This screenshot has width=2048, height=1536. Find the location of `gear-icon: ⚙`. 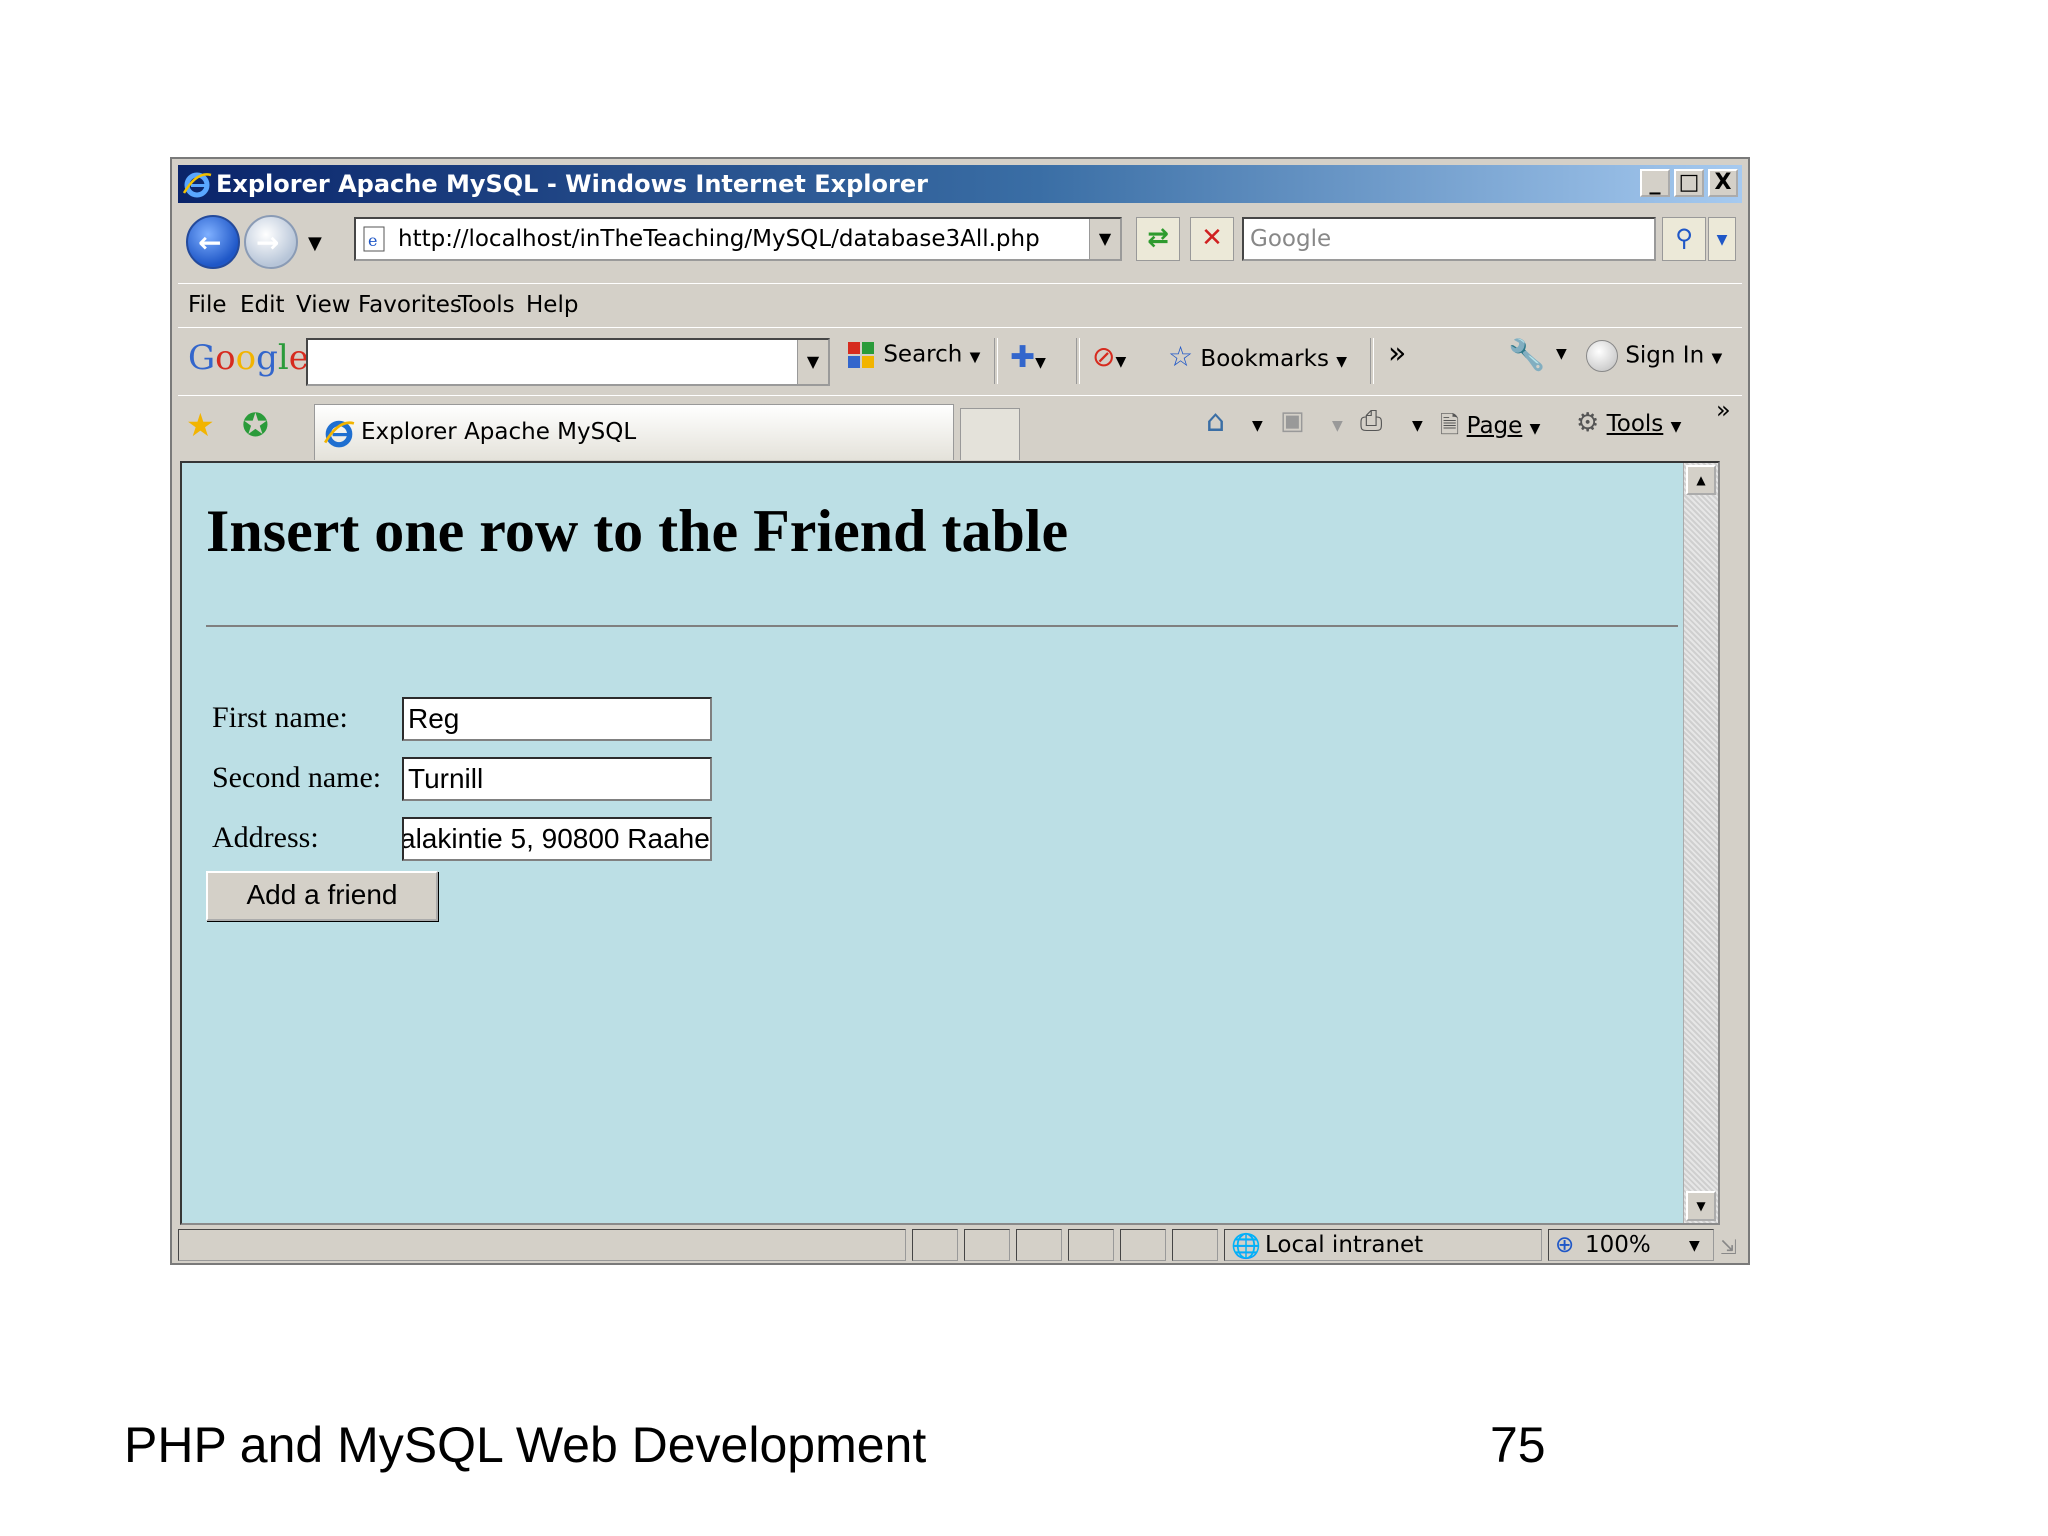

gear-icon: ⚙ is located at coordinates (1588, 423).